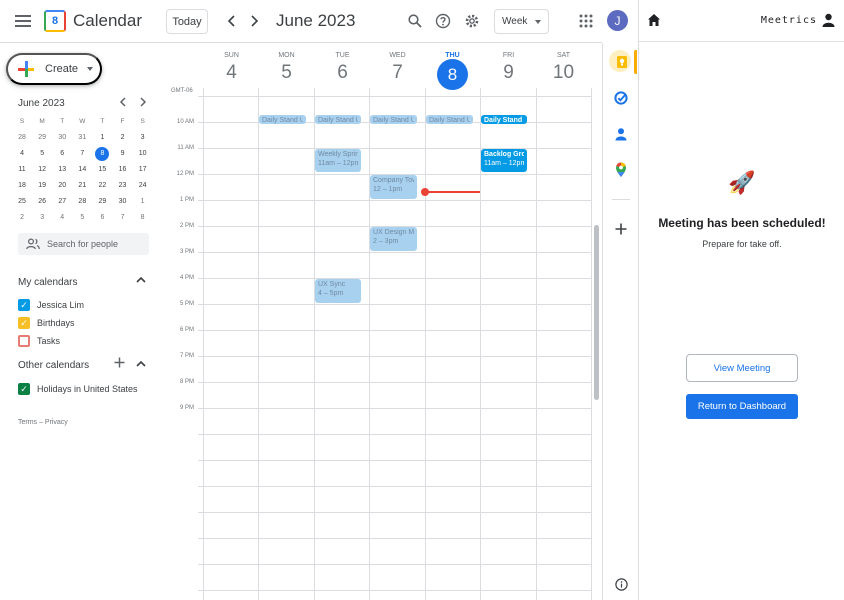  What do you see at coordinates (621, 584) in the screenshot?
I see `info-button` at bounding box center [621, 584].